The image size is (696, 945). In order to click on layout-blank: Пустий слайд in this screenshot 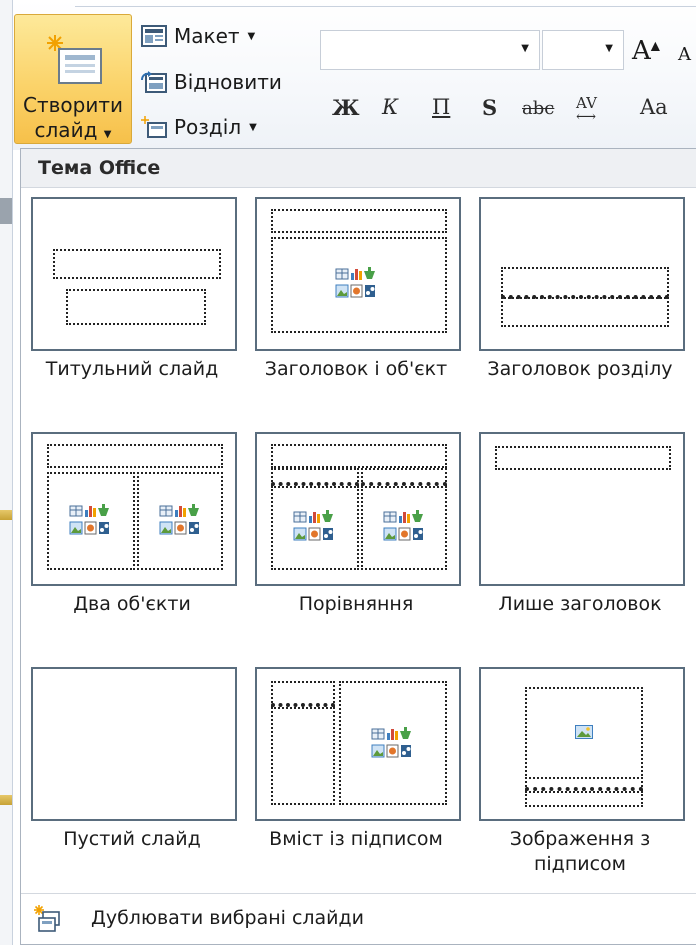, I will do `click(132, 781)`.